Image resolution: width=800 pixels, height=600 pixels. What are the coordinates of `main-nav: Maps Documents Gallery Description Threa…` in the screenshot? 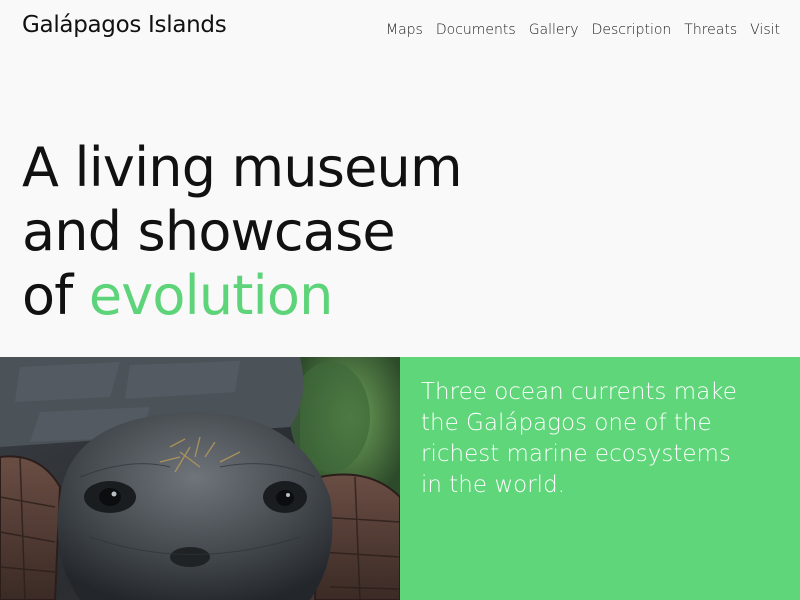 It's located at (583, 30).